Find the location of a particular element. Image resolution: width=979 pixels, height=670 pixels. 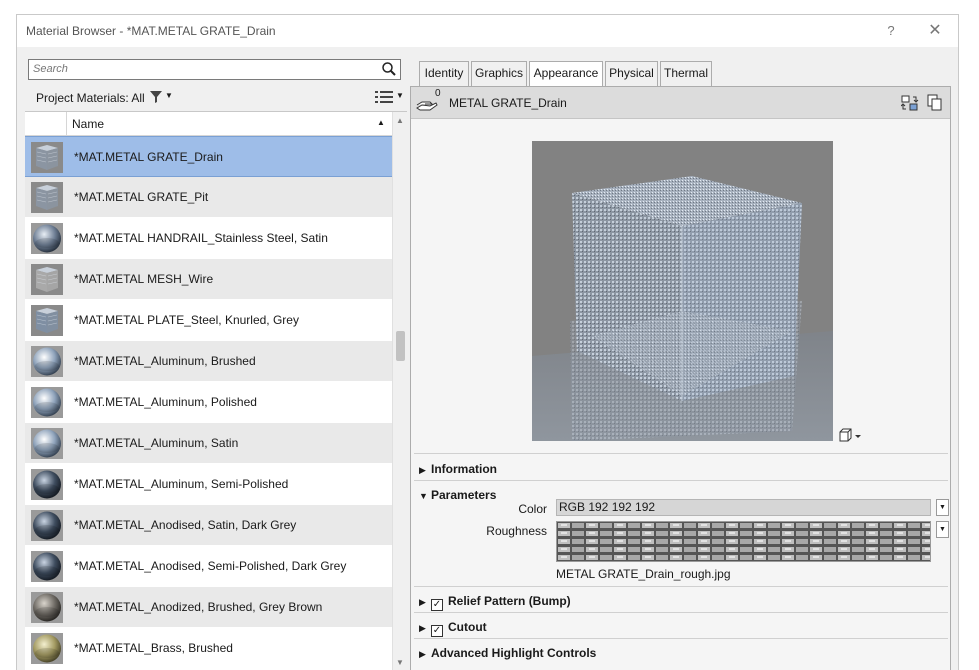

material-row: *MAT.METAL GRATE_Drain is located at coordinates (208, 156).